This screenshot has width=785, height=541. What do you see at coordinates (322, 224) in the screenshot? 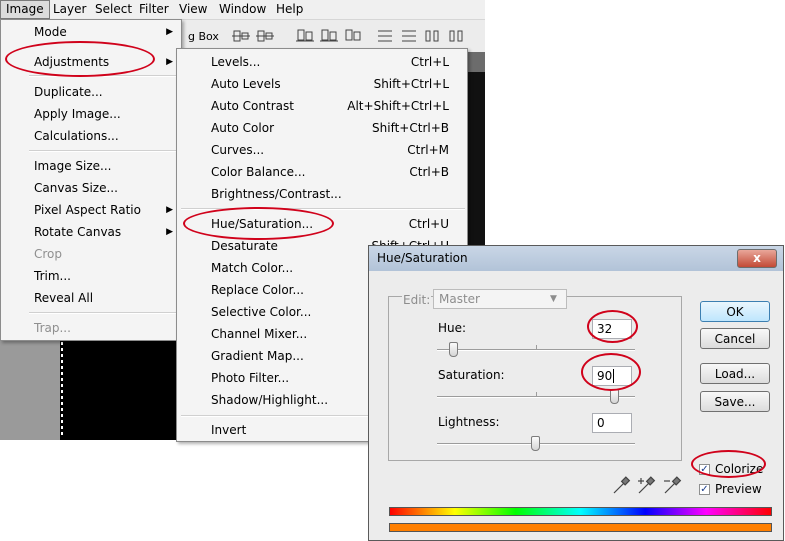
I see `menu-item-hue-saturation: Hue/Saturation... Ctrl+U` at bounding box center [322, 224].